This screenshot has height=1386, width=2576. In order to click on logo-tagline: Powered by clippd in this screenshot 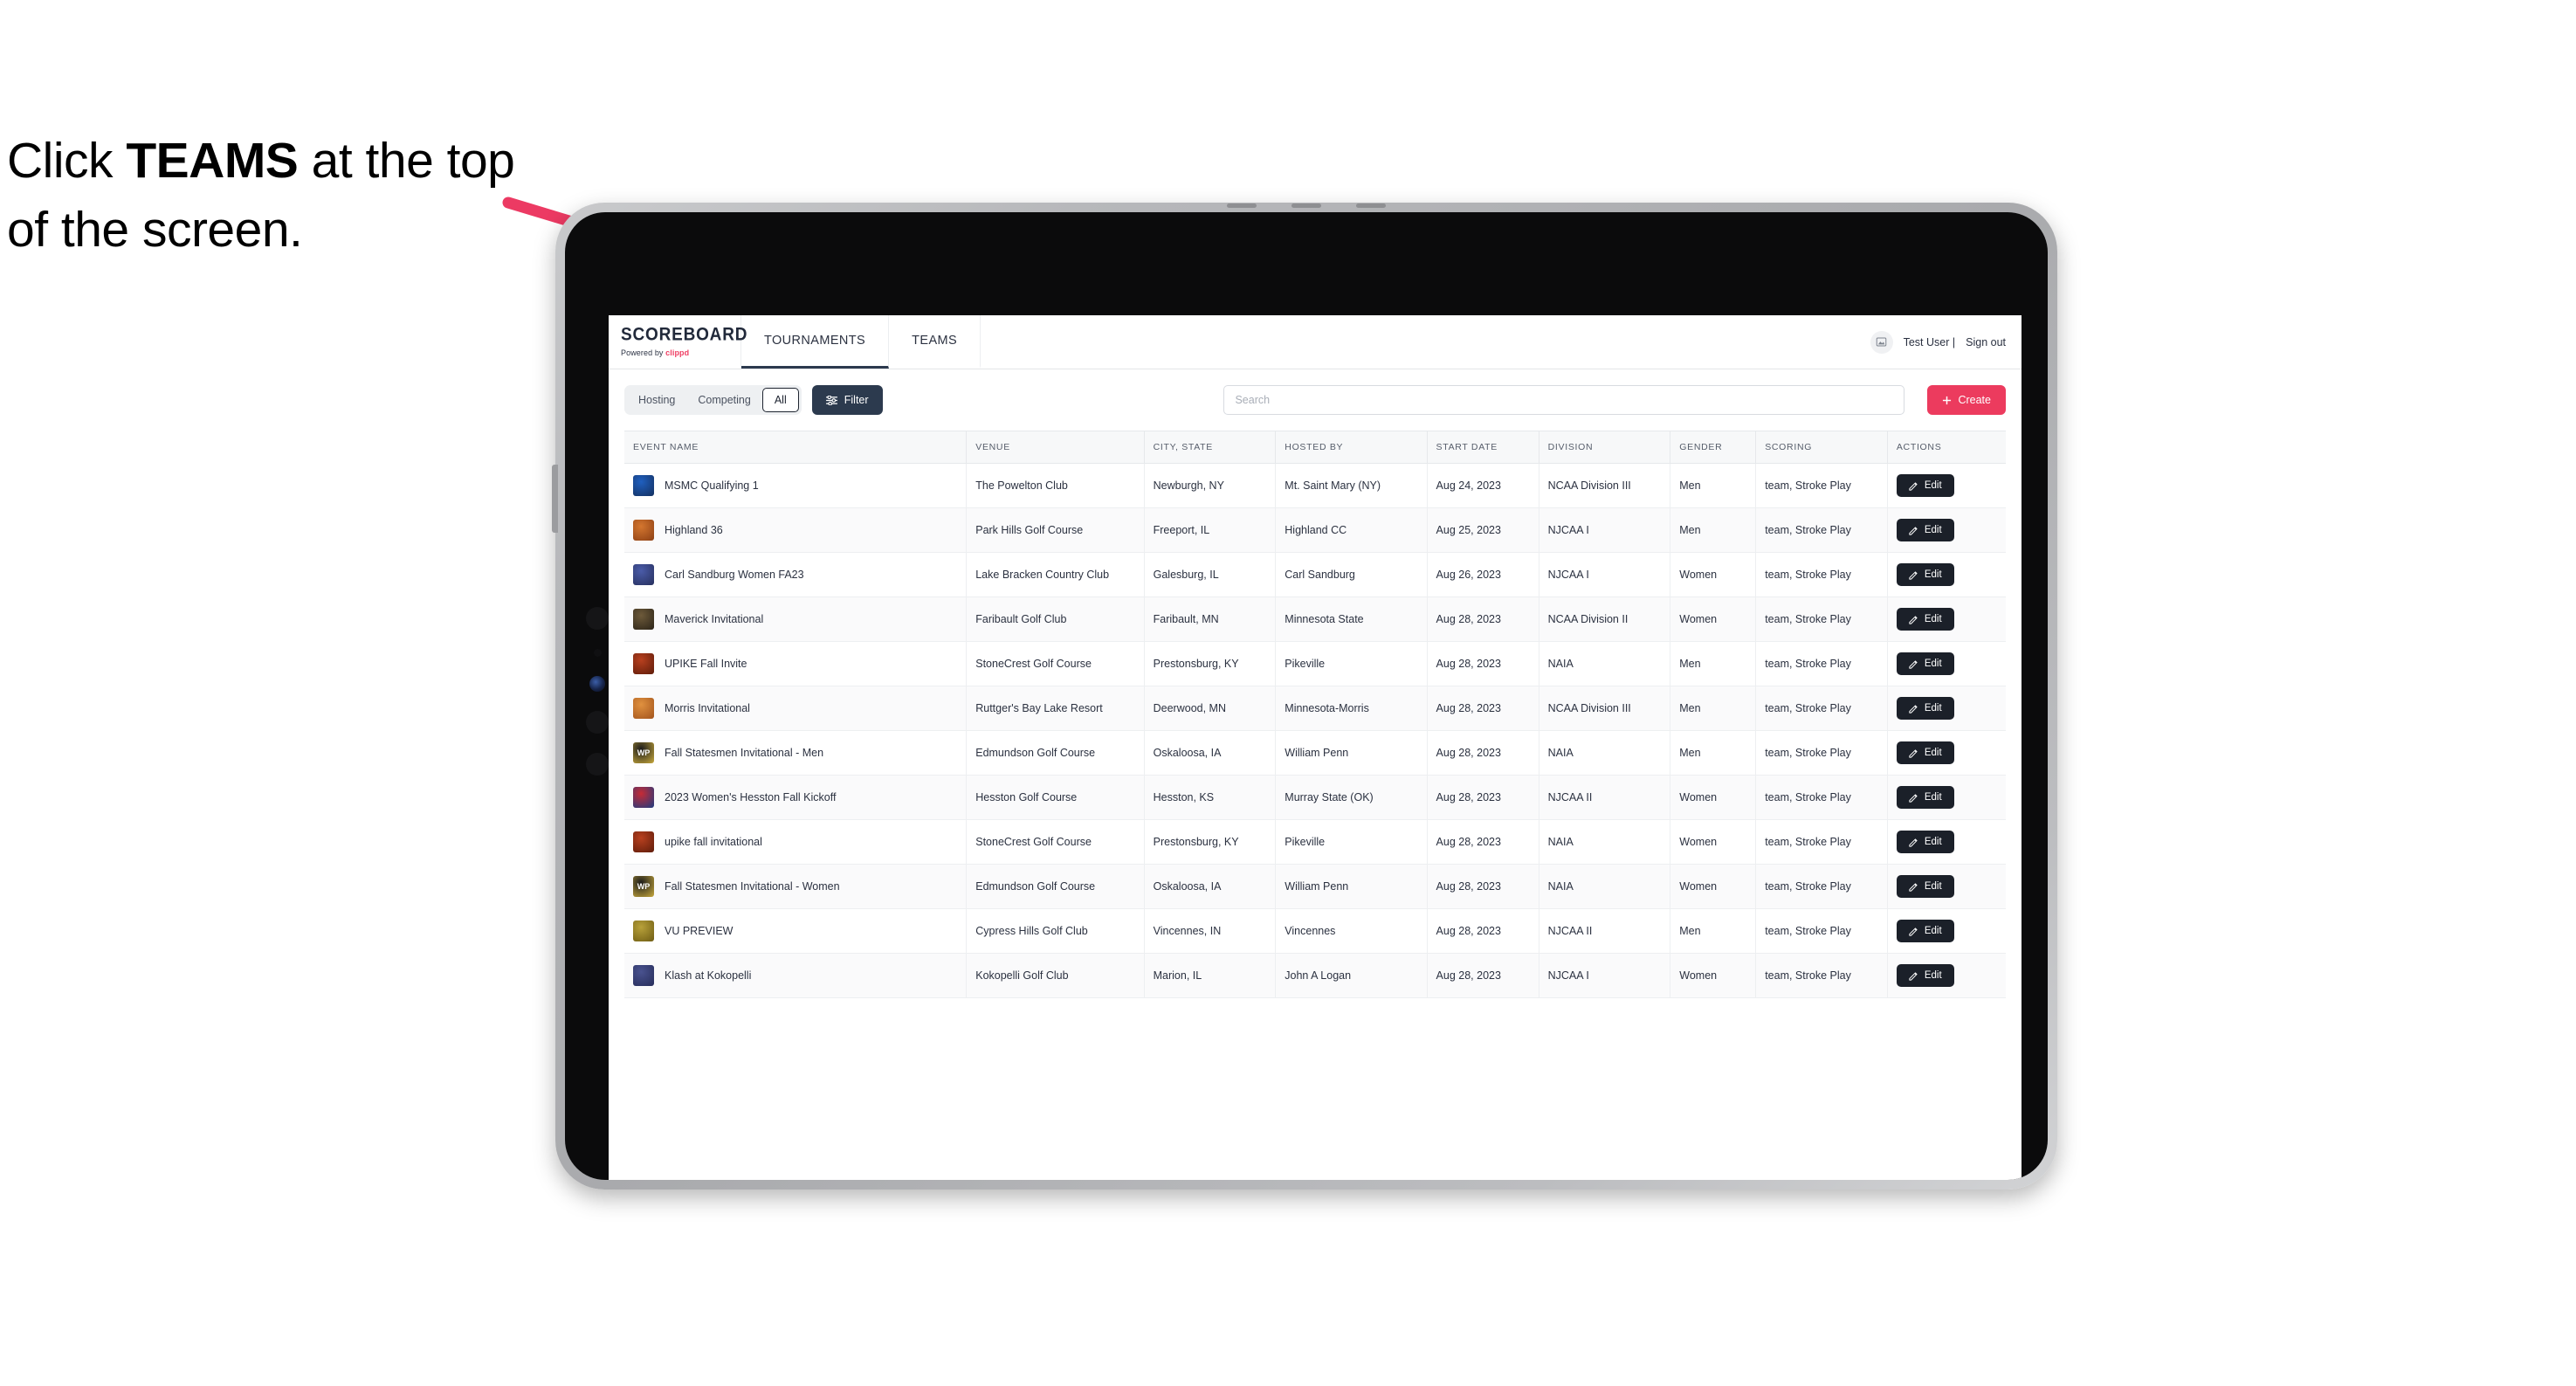, I will do `click(680, 352)`.